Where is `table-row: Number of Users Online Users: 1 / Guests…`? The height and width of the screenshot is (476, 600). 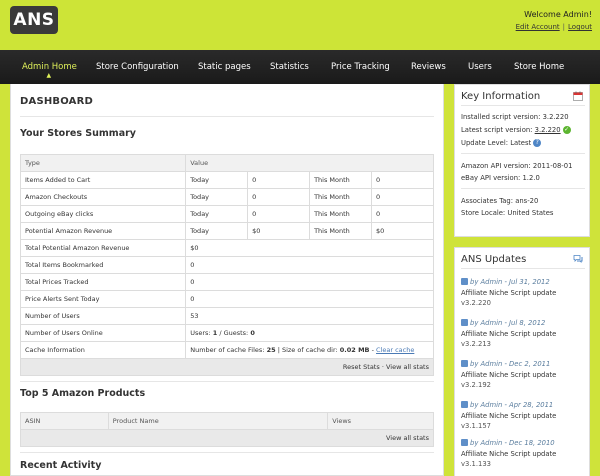 table-row: Number of Users Online Users: 1 / Guests… is located at coordinates (226, 333).